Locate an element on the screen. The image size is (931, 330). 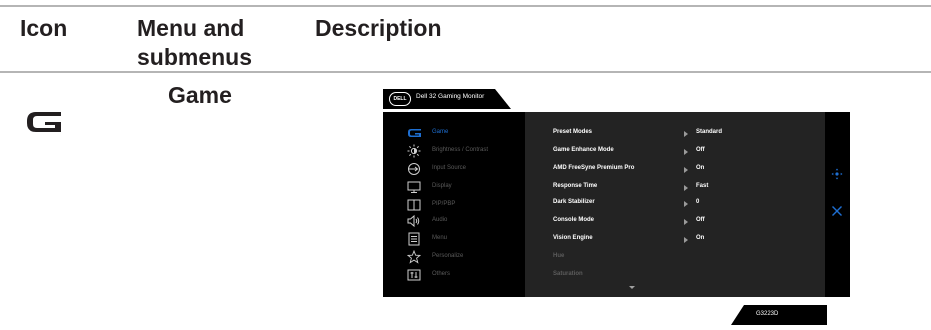
input-source-icon is located at coordinates (414, 169).